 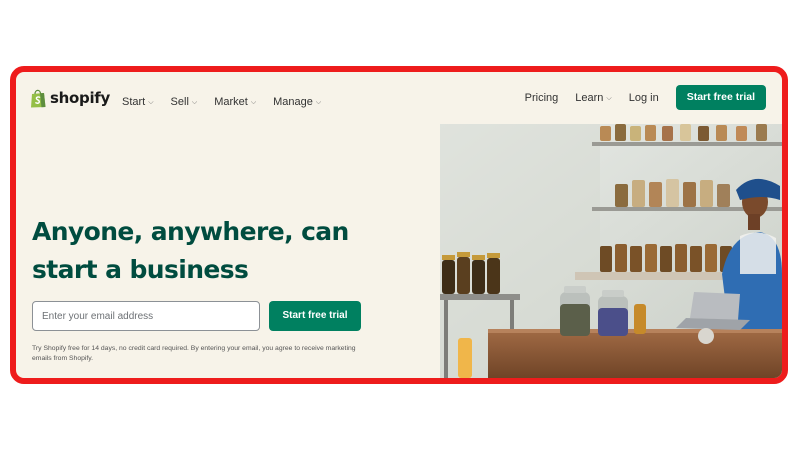 What do you see at coordinates (80, 98) in the screenshot?
I see `brand-name: shopify` at bounding box center [80, 98].